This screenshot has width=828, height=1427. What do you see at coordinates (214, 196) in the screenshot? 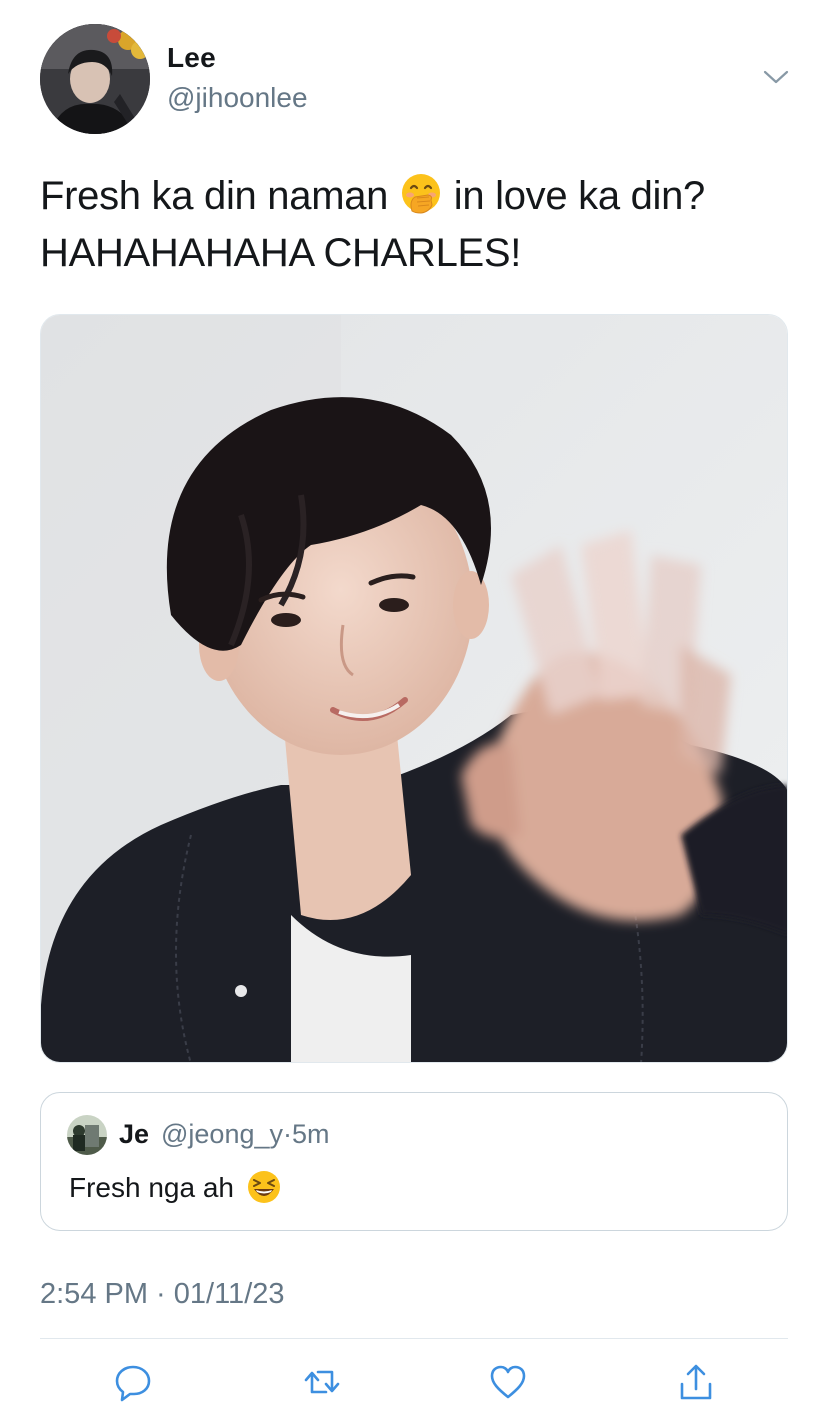
I see `tweet-text-part1: Fresh ka din naman` at bounding box center [214, 196].